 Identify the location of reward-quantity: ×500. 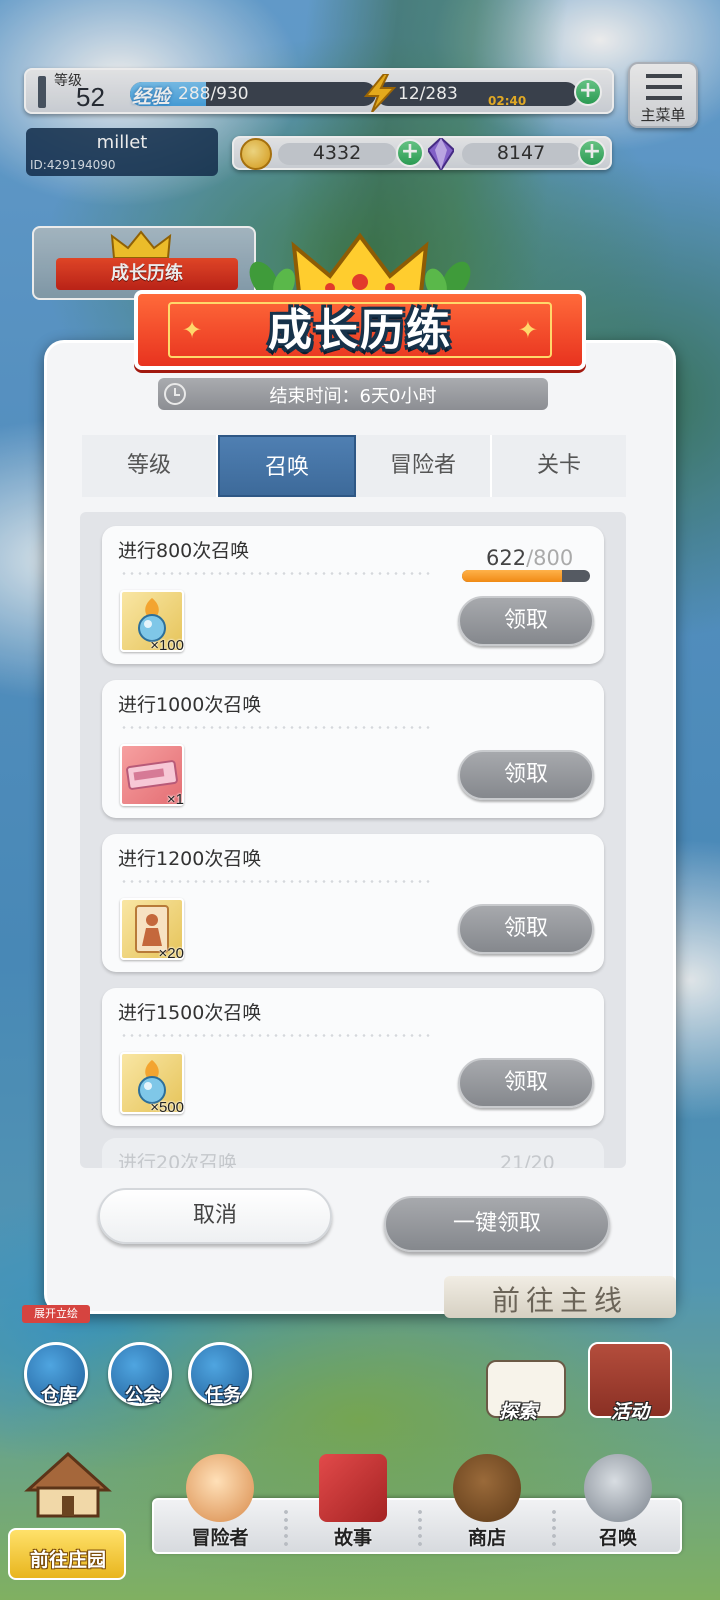
(167, 1107).